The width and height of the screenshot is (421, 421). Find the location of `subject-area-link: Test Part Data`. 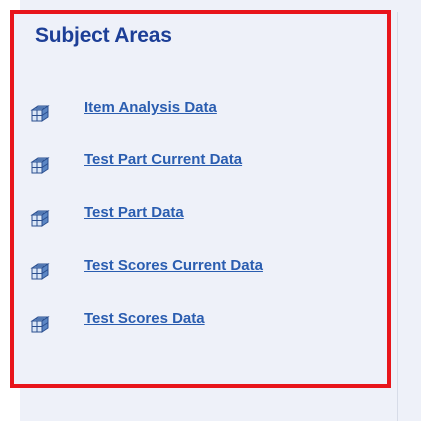

subject-area-link: Test Part Data is located at coordinates (134, 212).